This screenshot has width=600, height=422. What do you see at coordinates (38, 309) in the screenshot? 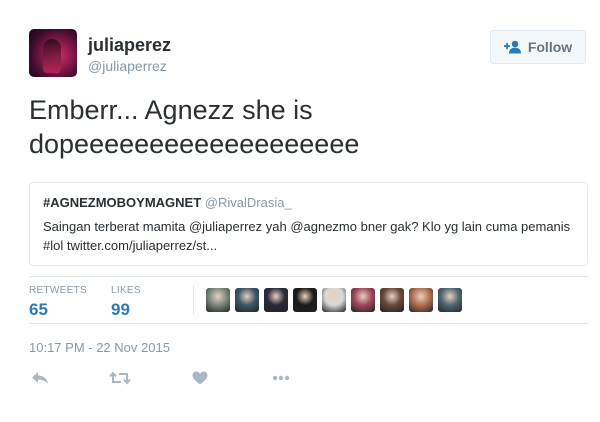
I see `retweets-count: 65` at bounding box center [38, 309].